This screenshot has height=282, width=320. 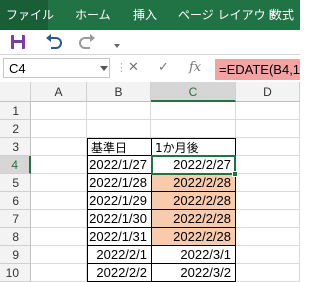 I want to click on cell-c2, so click(x=193, y=129).